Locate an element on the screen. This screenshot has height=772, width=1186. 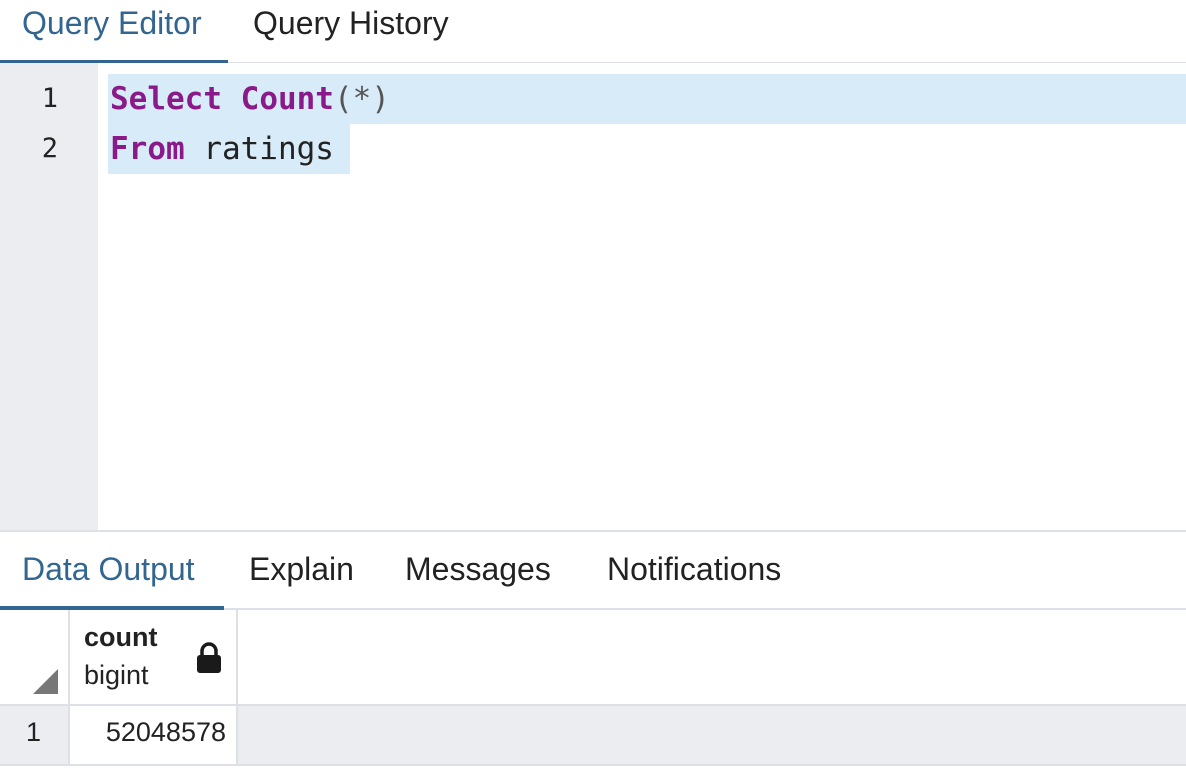
row-number: 1 is located at coordinates (34, 732).